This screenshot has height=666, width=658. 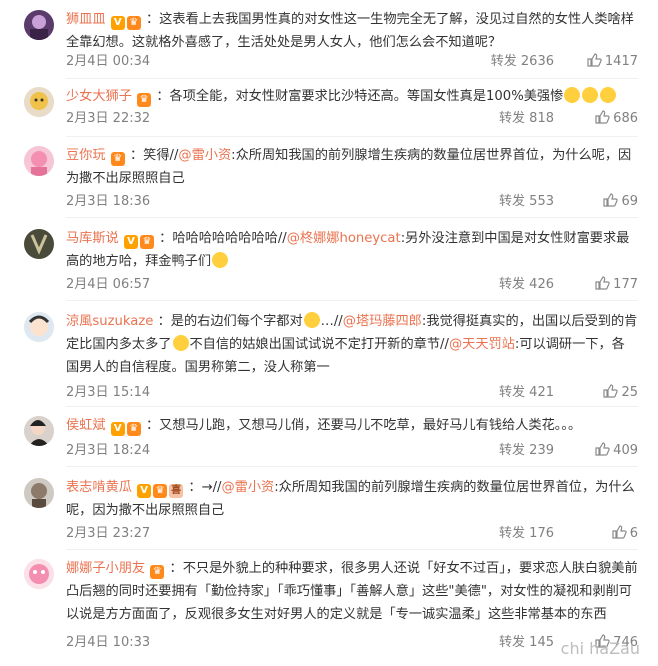 What do you see at coordinates (352, 62) in the screenshot?
I see `comment-meta: 2月4日 00:34 转发 2636 1417` at bounding box center [352, 62].